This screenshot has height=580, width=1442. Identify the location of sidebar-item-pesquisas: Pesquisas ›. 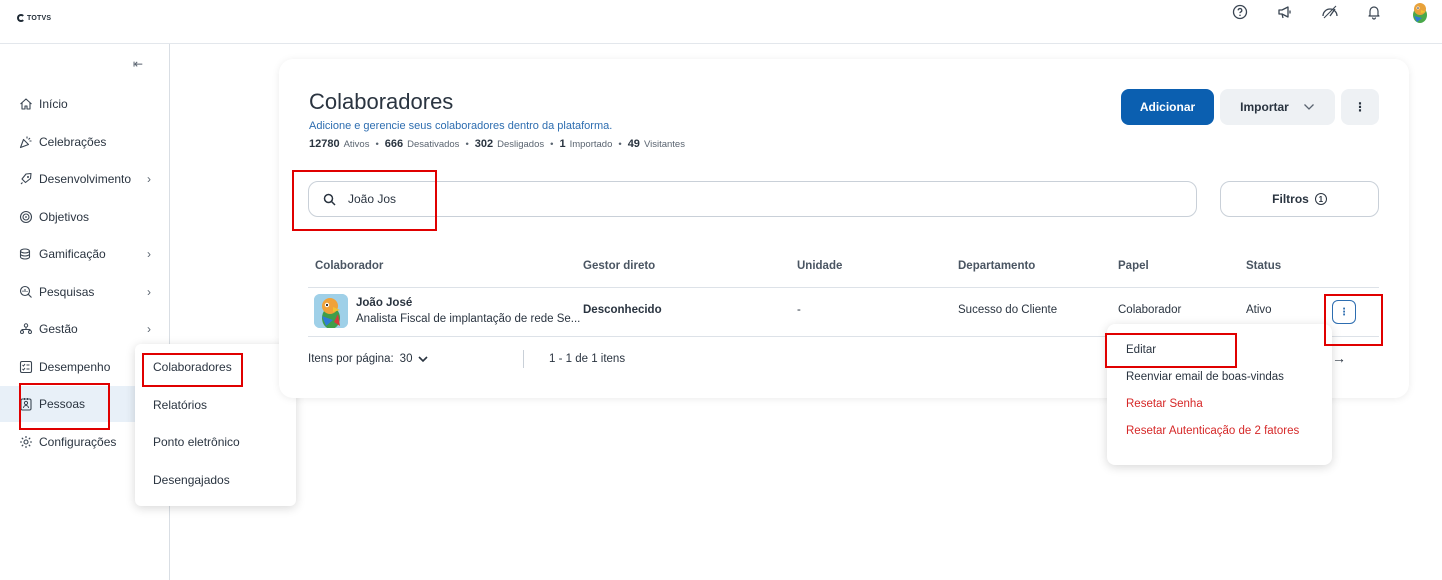
(84, 292).